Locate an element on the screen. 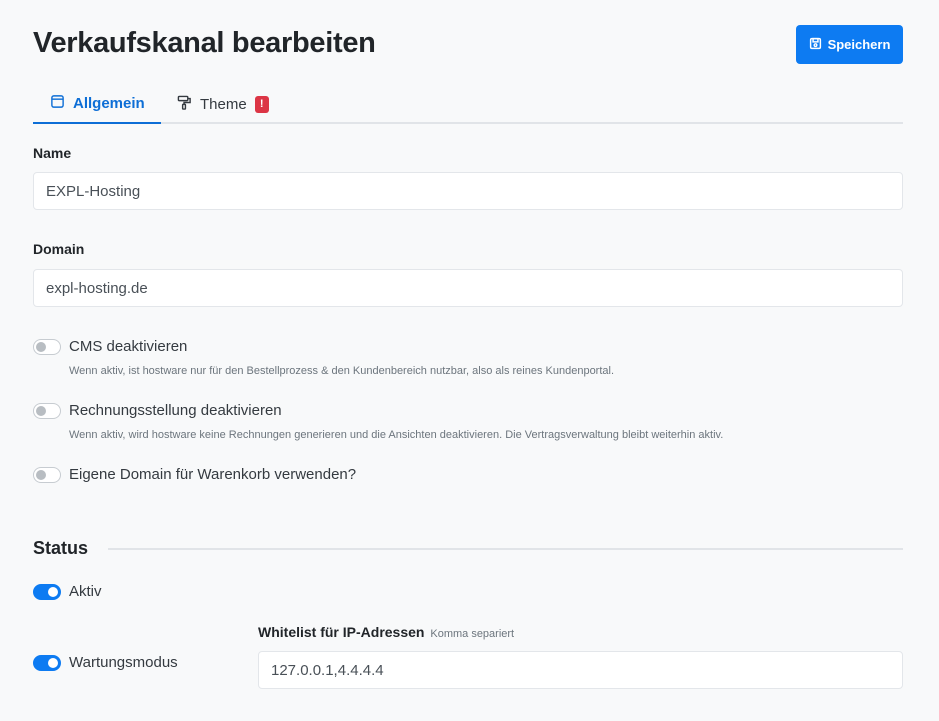  whitelist-input is located at coordinates (580, 670).